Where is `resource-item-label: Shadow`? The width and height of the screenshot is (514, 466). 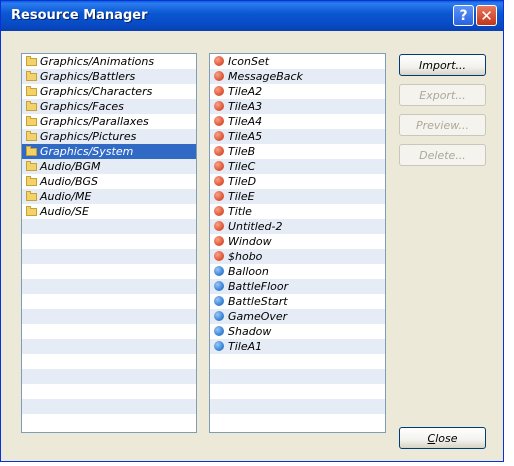
resource-item-label: Shadow is located at coordinates (250, 331).